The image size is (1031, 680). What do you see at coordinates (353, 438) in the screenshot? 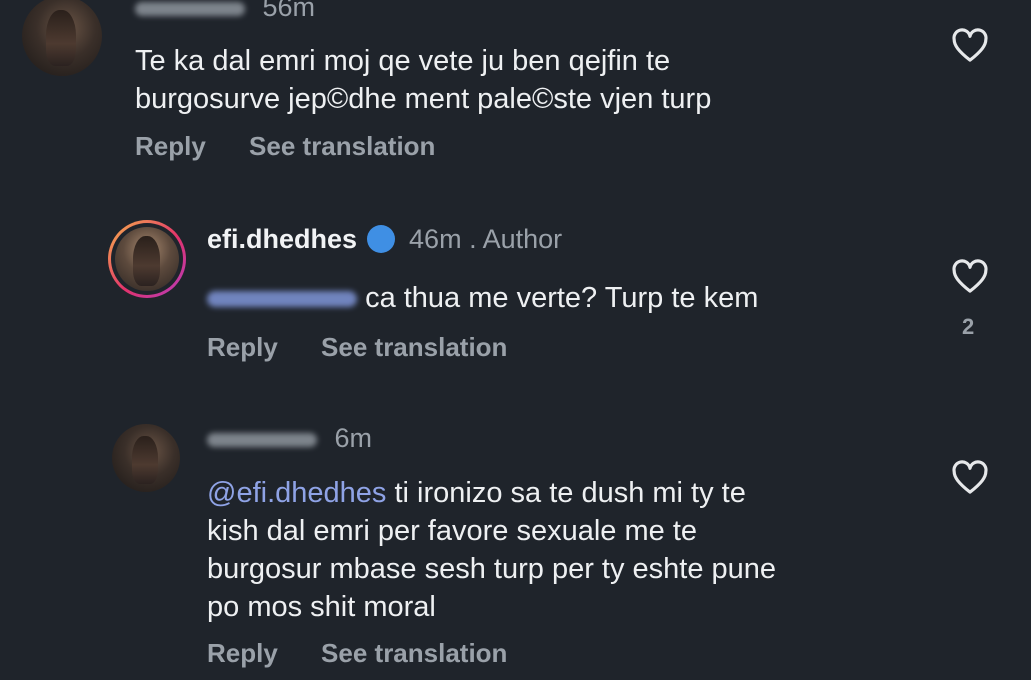
I see `comment-time: 6m` at bounding box center [353, 438].